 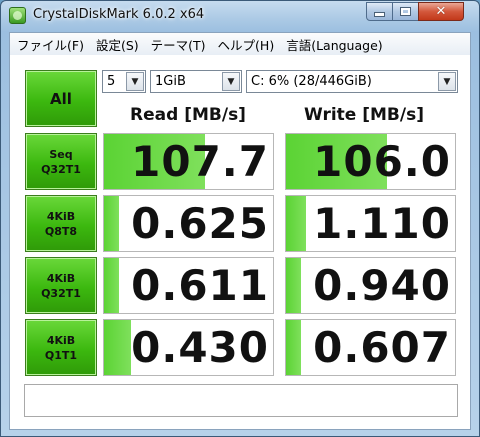 I want to click on read-value: 0.625, so click(x=200, y=223).